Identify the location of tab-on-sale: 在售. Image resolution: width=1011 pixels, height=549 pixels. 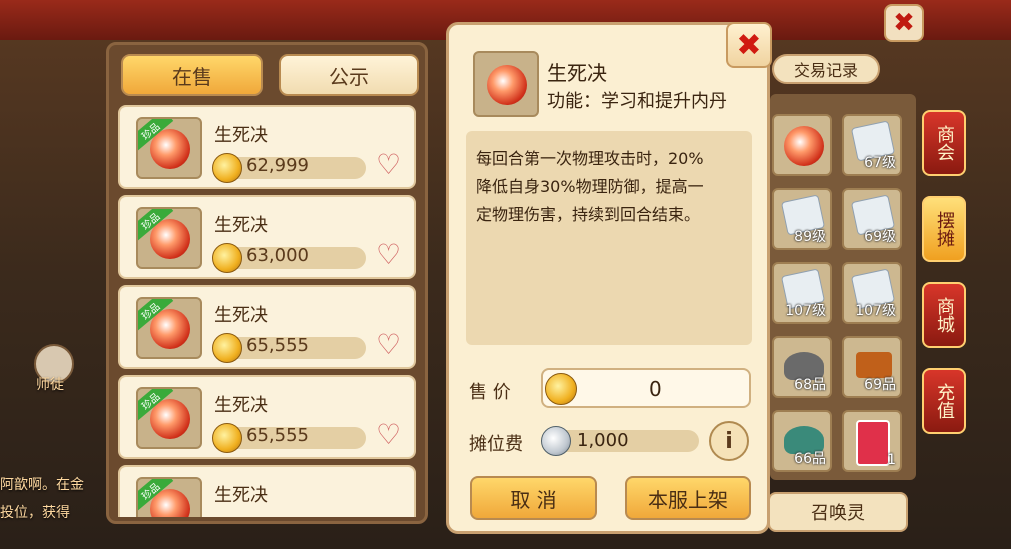
(192, 75).